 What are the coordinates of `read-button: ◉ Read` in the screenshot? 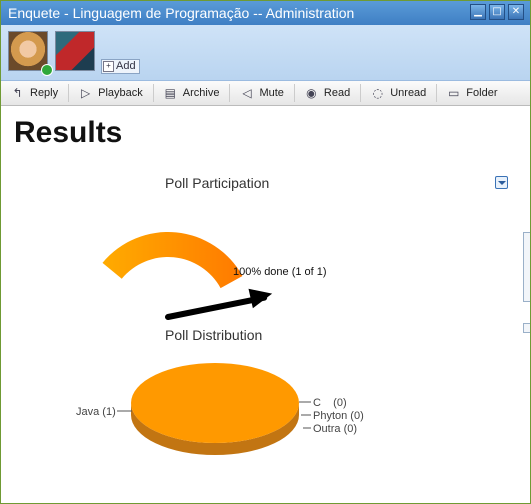 It's located at (328, 93).